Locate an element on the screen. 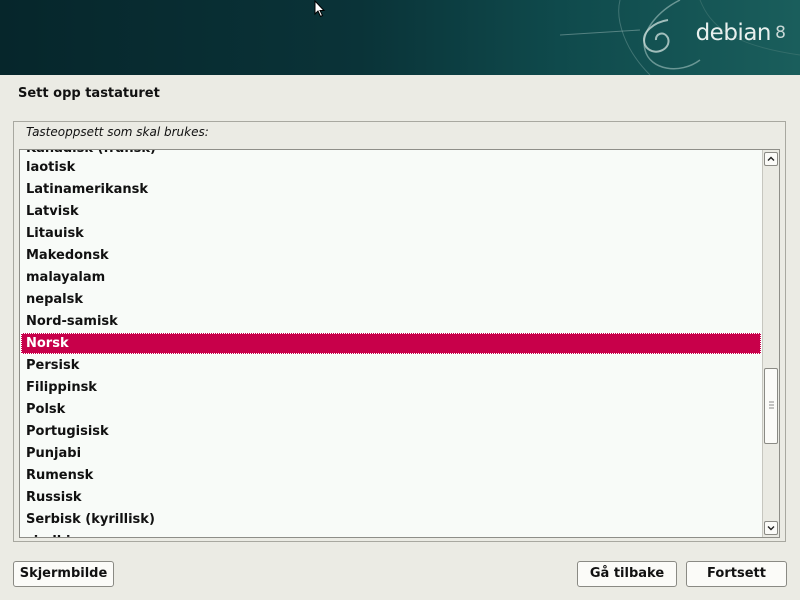  list-item: malayalam is located at coordinates (391, 277).